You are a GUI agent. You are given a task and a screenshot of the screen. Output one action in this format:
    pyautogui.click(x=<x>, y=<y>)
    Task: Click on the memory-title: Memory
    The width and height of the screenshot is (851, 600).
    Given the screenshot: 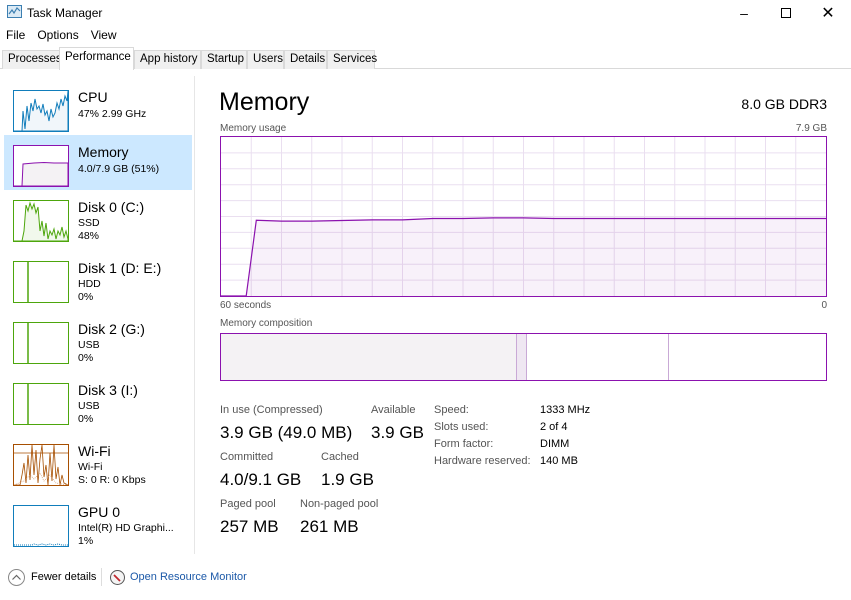 What is the action you would take?
    pyautogui.click(x=103, y=152)
    